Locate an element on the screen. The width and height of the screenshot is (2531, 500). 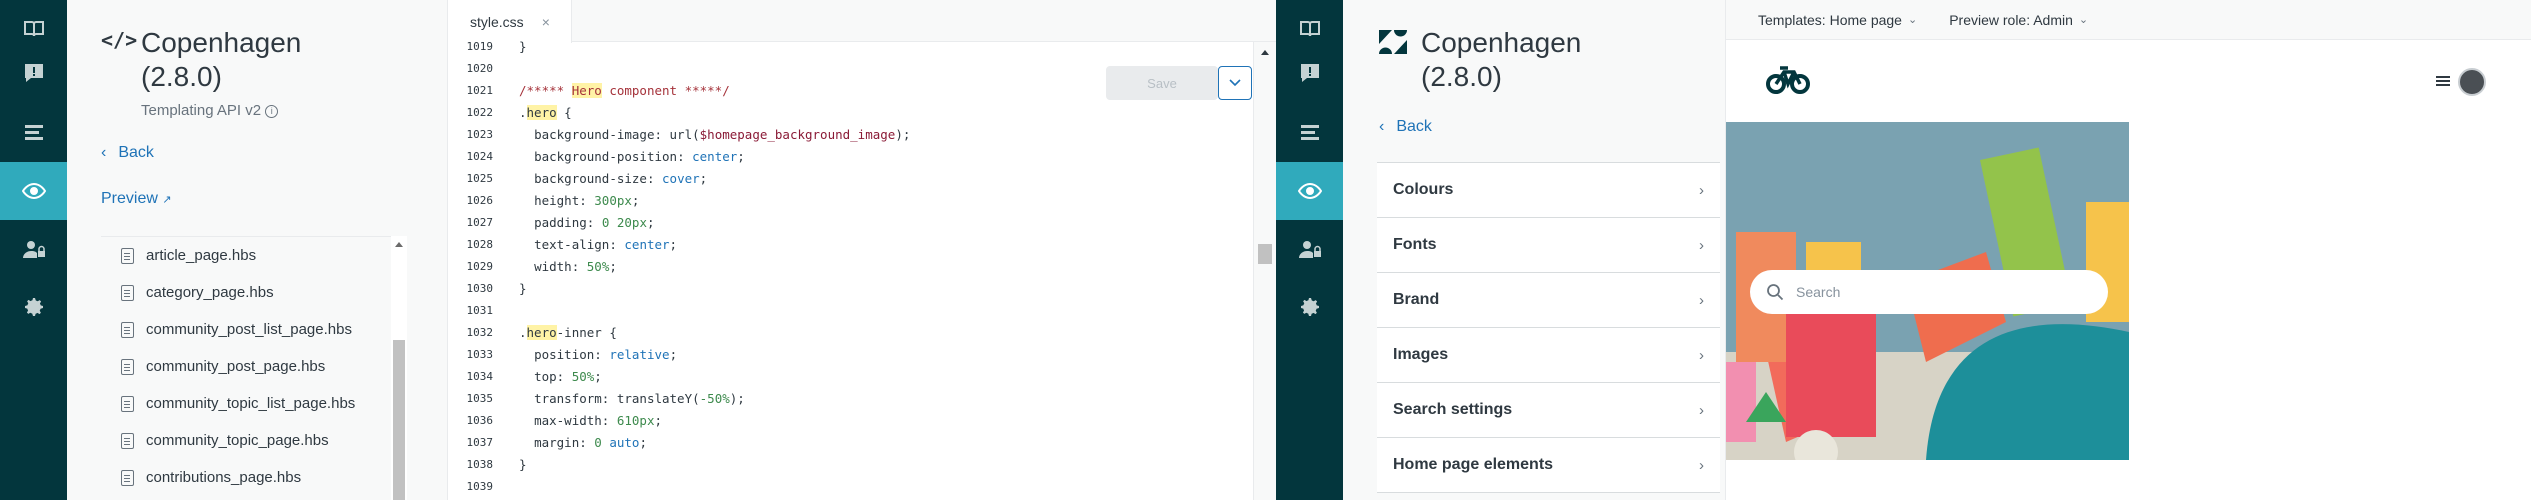
line-number: 1028 is located at coordinates (480, 244).